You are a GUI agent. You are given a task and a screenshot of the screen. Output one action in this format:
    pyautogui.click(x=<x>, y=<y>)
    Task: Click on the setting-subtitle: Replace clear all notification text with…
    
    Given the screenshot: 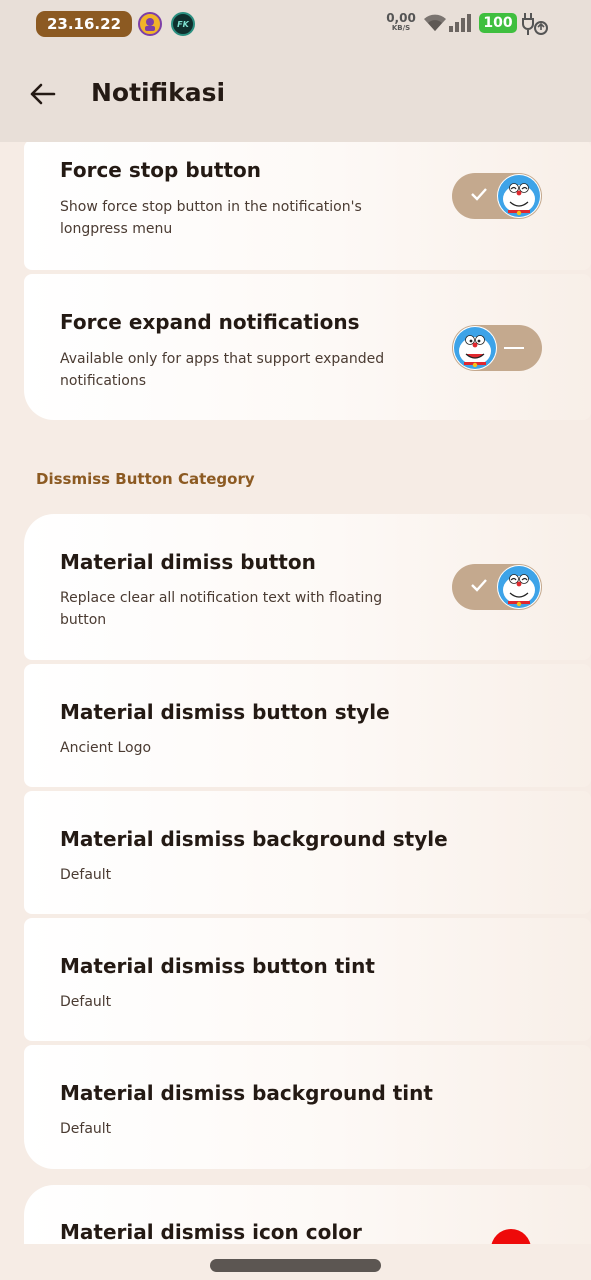 What is the action you would take?
    pyautogui.click(x=221, y=609)
    